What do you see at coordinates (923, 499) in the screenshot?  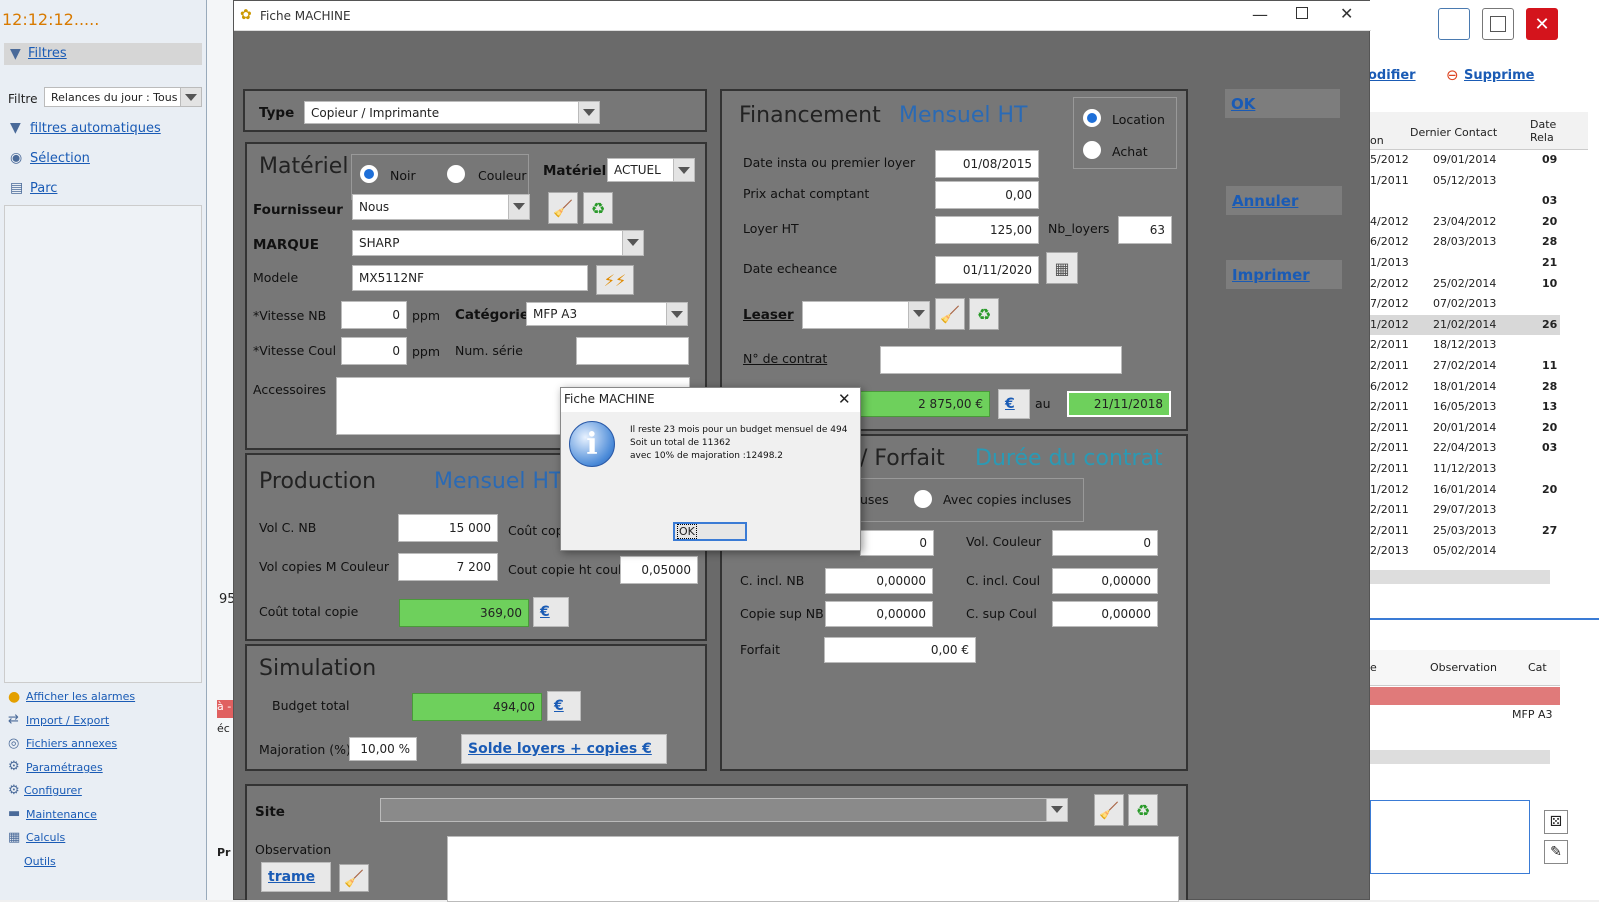 I see `avec-copies-radio` at bounding box center [923, 499].